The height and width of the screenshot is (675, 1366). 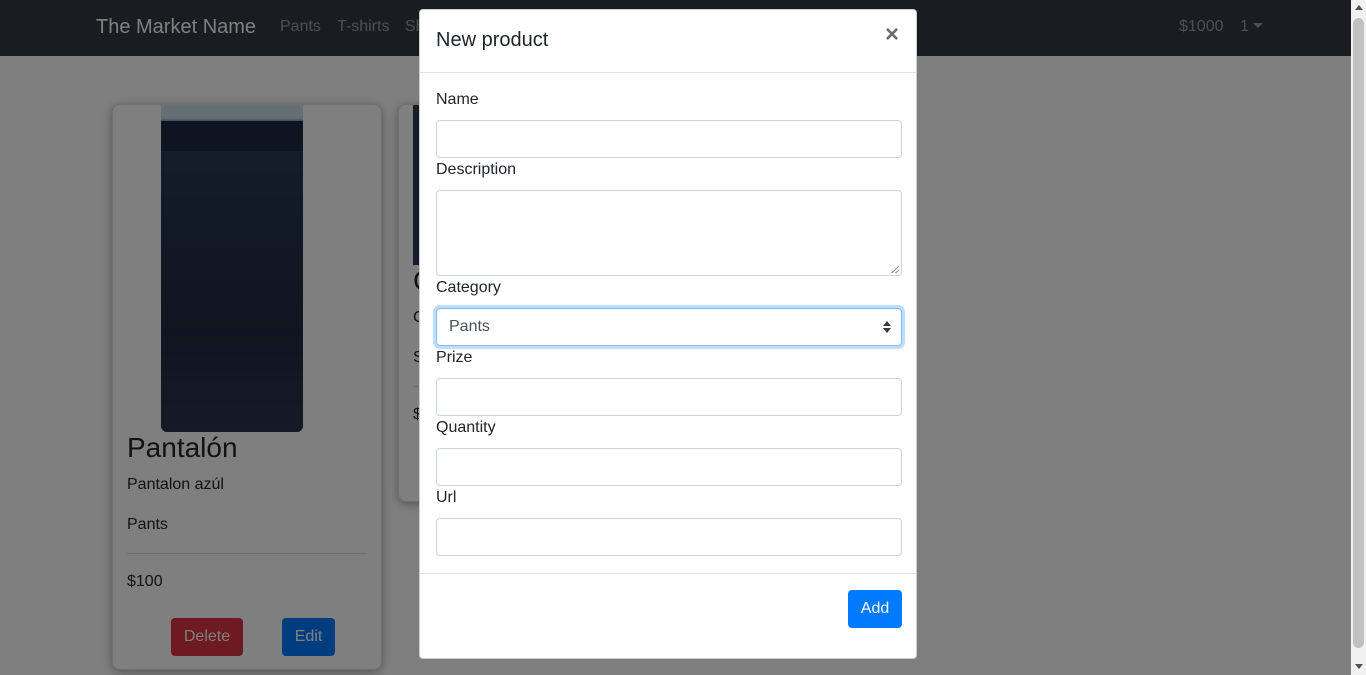 What do you see at coordinates (469, 326) in the screenshot?
I see `category-selected-value: Pants` at bounding box center [469, 326].